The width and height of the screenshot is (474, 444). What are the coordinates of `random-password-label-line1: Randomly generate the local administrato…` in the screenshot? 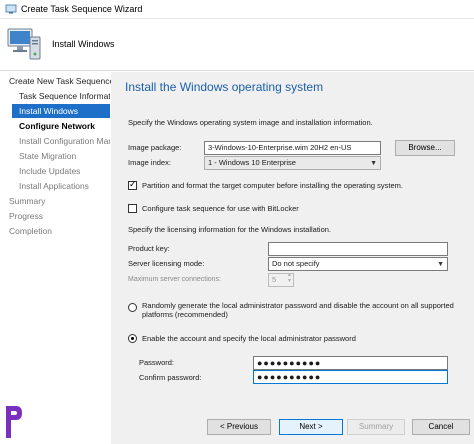 It's located at (298, 305).